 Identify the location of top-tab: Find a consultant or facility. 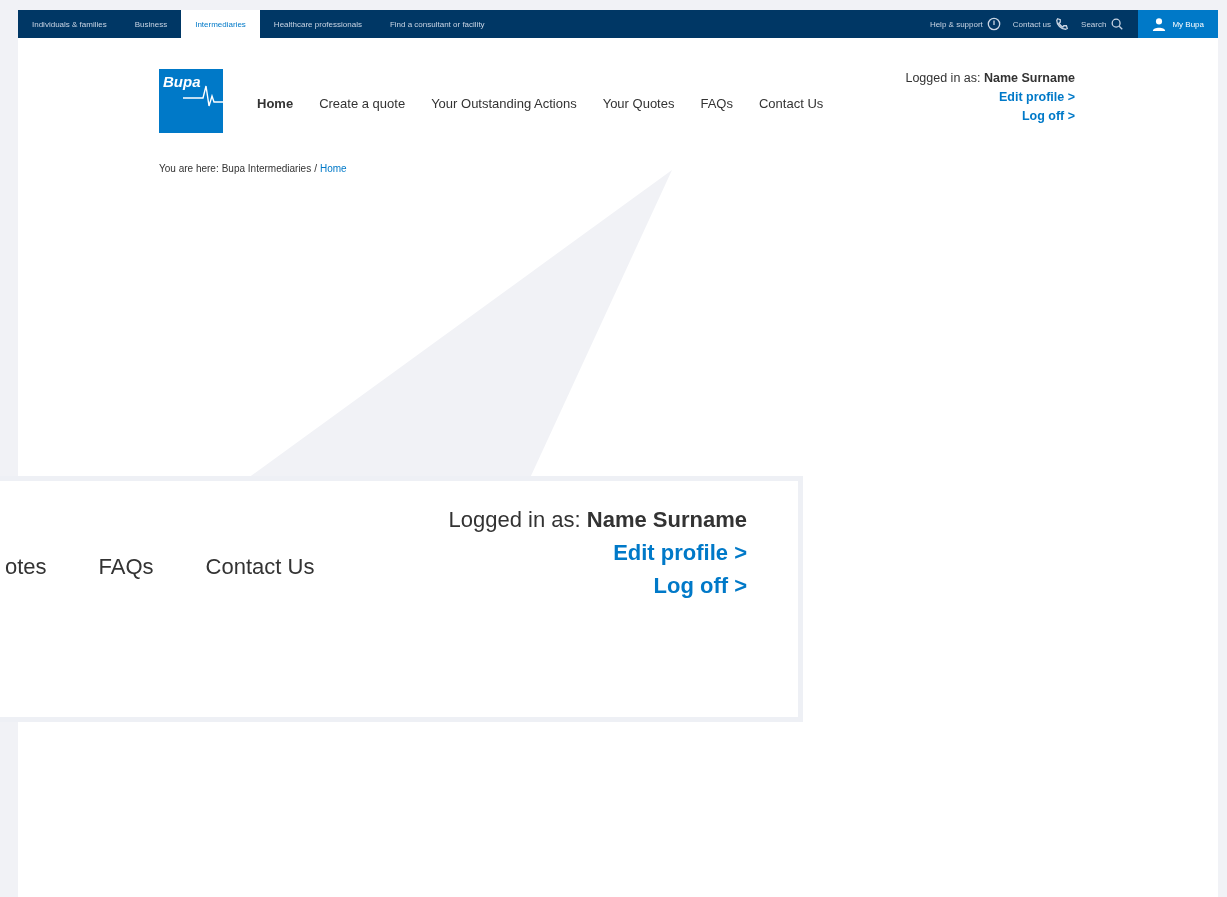
(437, 24).